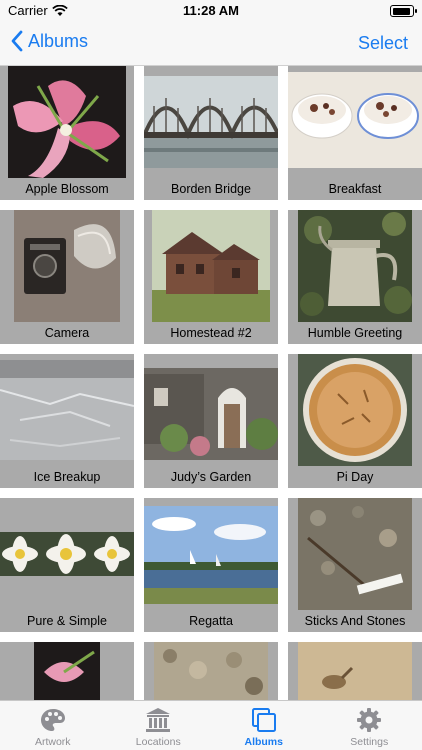  I want to click on tab-label: Albums, so click(263, 742).